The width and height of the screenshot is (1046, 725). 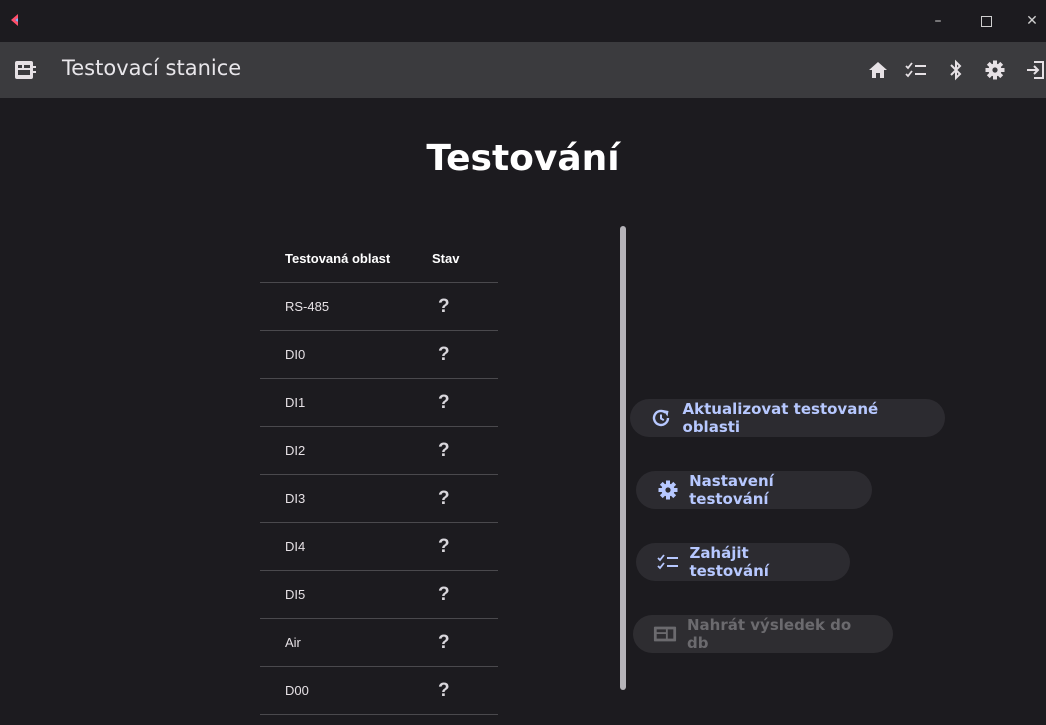 I want to click on refresh-areas-label: Aktualizovat testované oblasti, so click(x=780, y=418).